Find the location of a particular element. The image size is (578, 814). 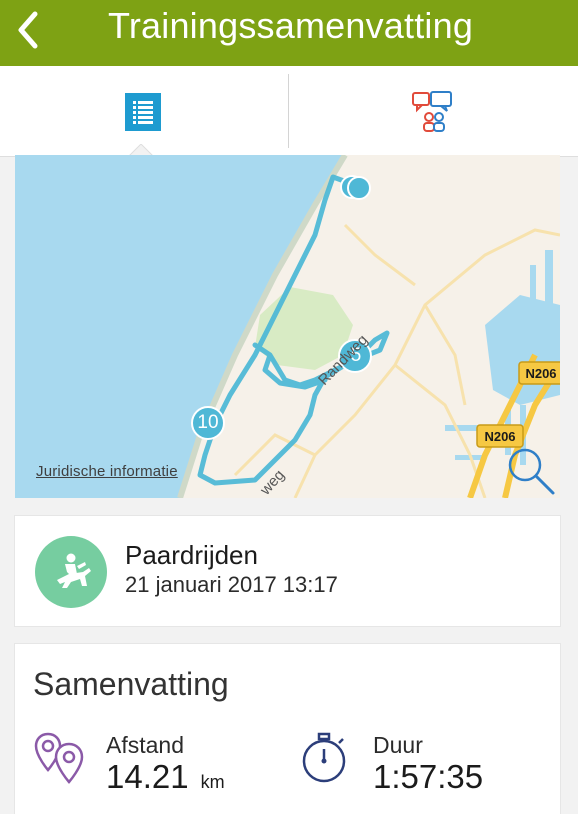

distance-value-row: 14.21 km is located at coordinates (165, 777).